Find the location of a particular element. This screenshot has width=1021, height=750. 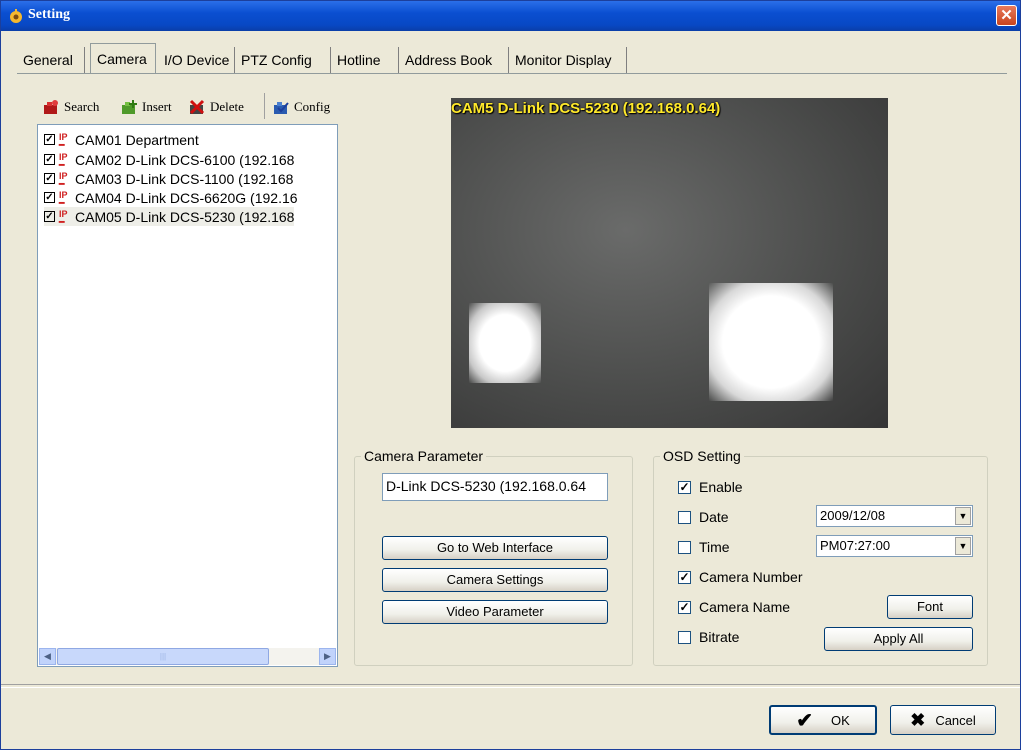

chevron-left-icon: ◀ is located at coordinates (47, 656).